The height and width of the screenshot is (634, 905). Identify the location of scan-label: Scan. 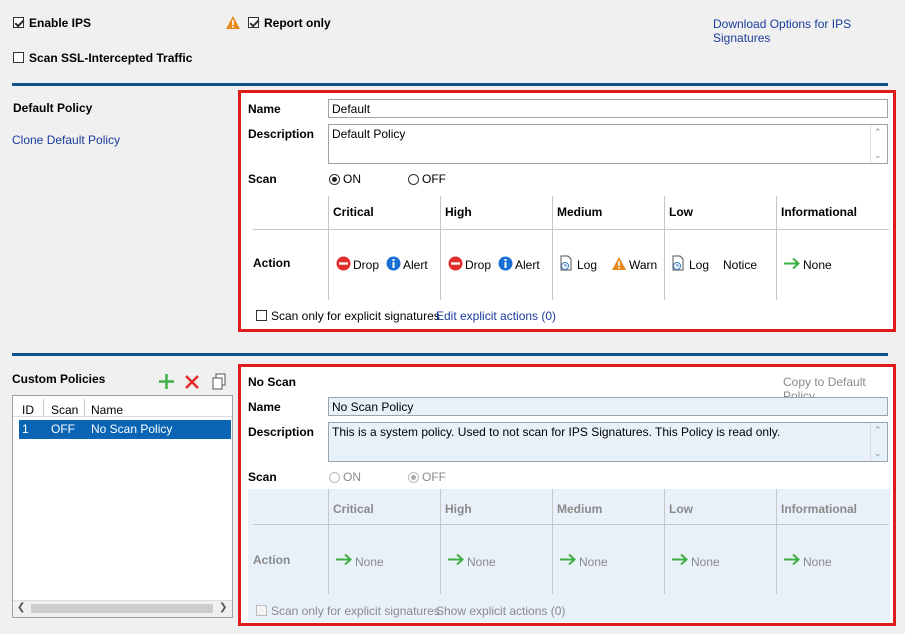
(262, 477).